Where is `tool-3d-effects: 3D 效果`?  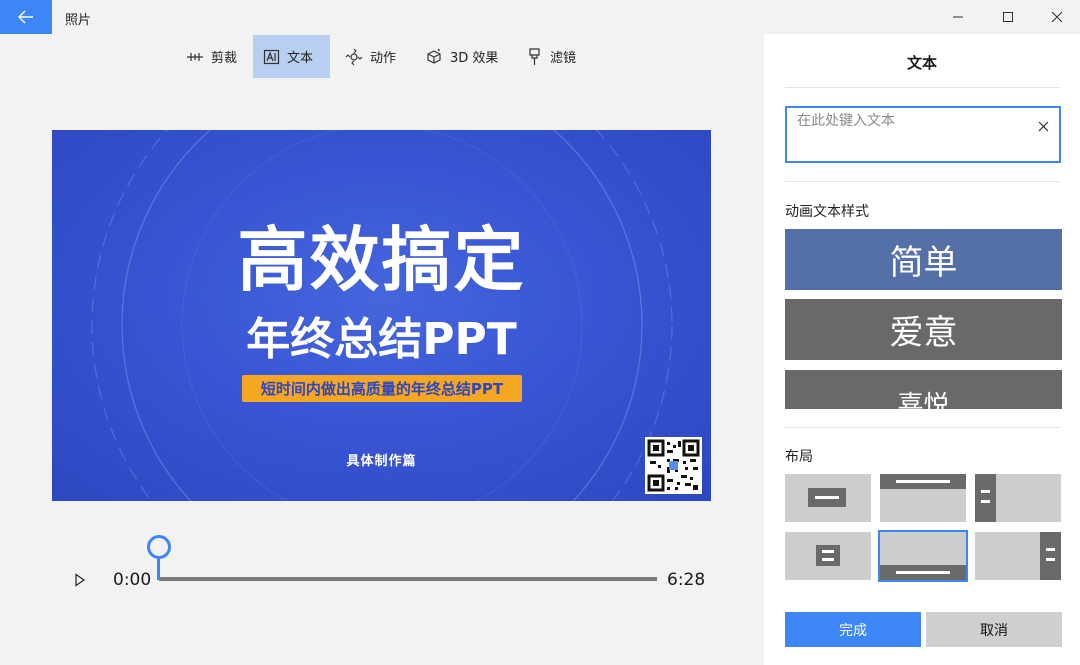
tool-3d-effects: 3D 效果 is located at coordinates (461, 56).